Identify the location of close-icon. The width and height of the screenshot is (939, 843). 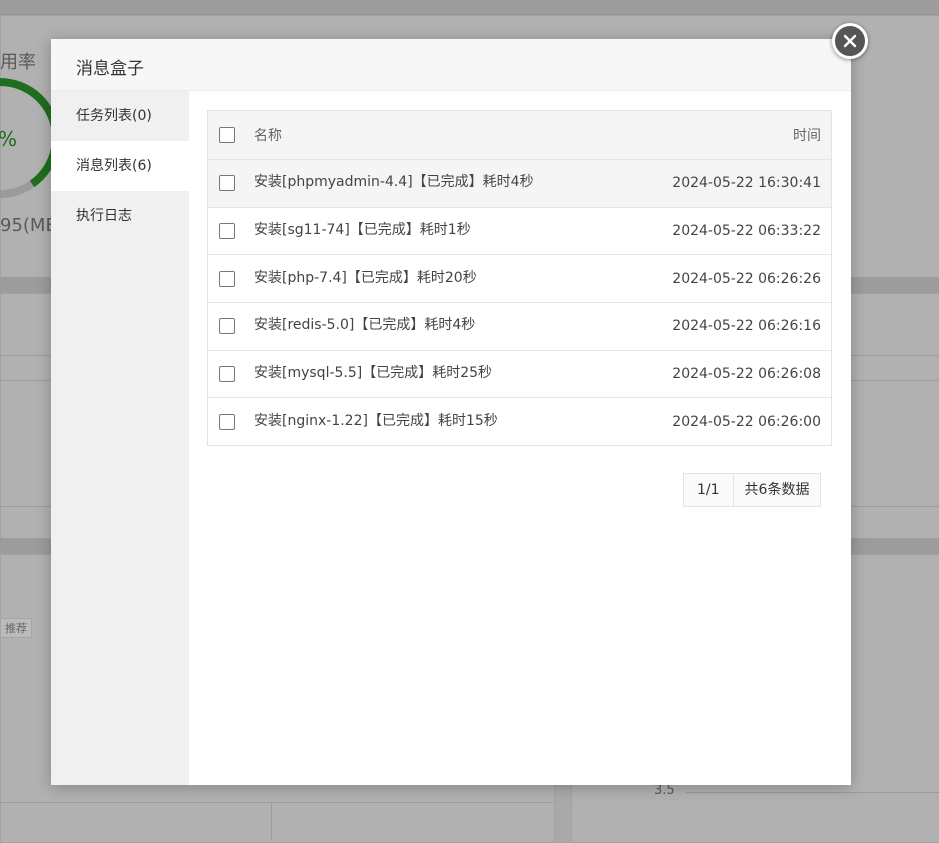
(850, 41).